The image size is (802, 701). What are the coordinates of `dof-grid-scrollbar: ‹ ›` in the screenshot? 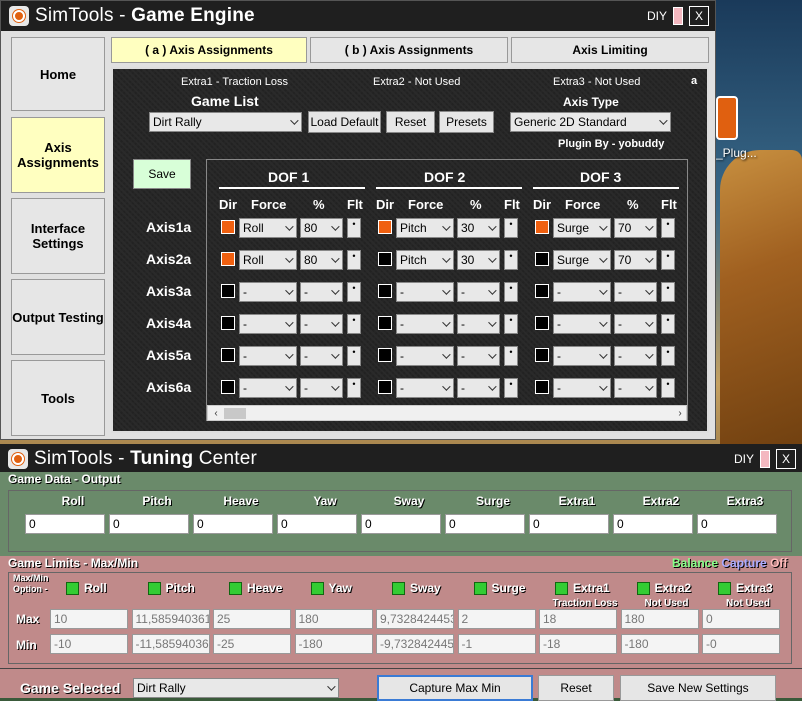 It's located at (447, 413).